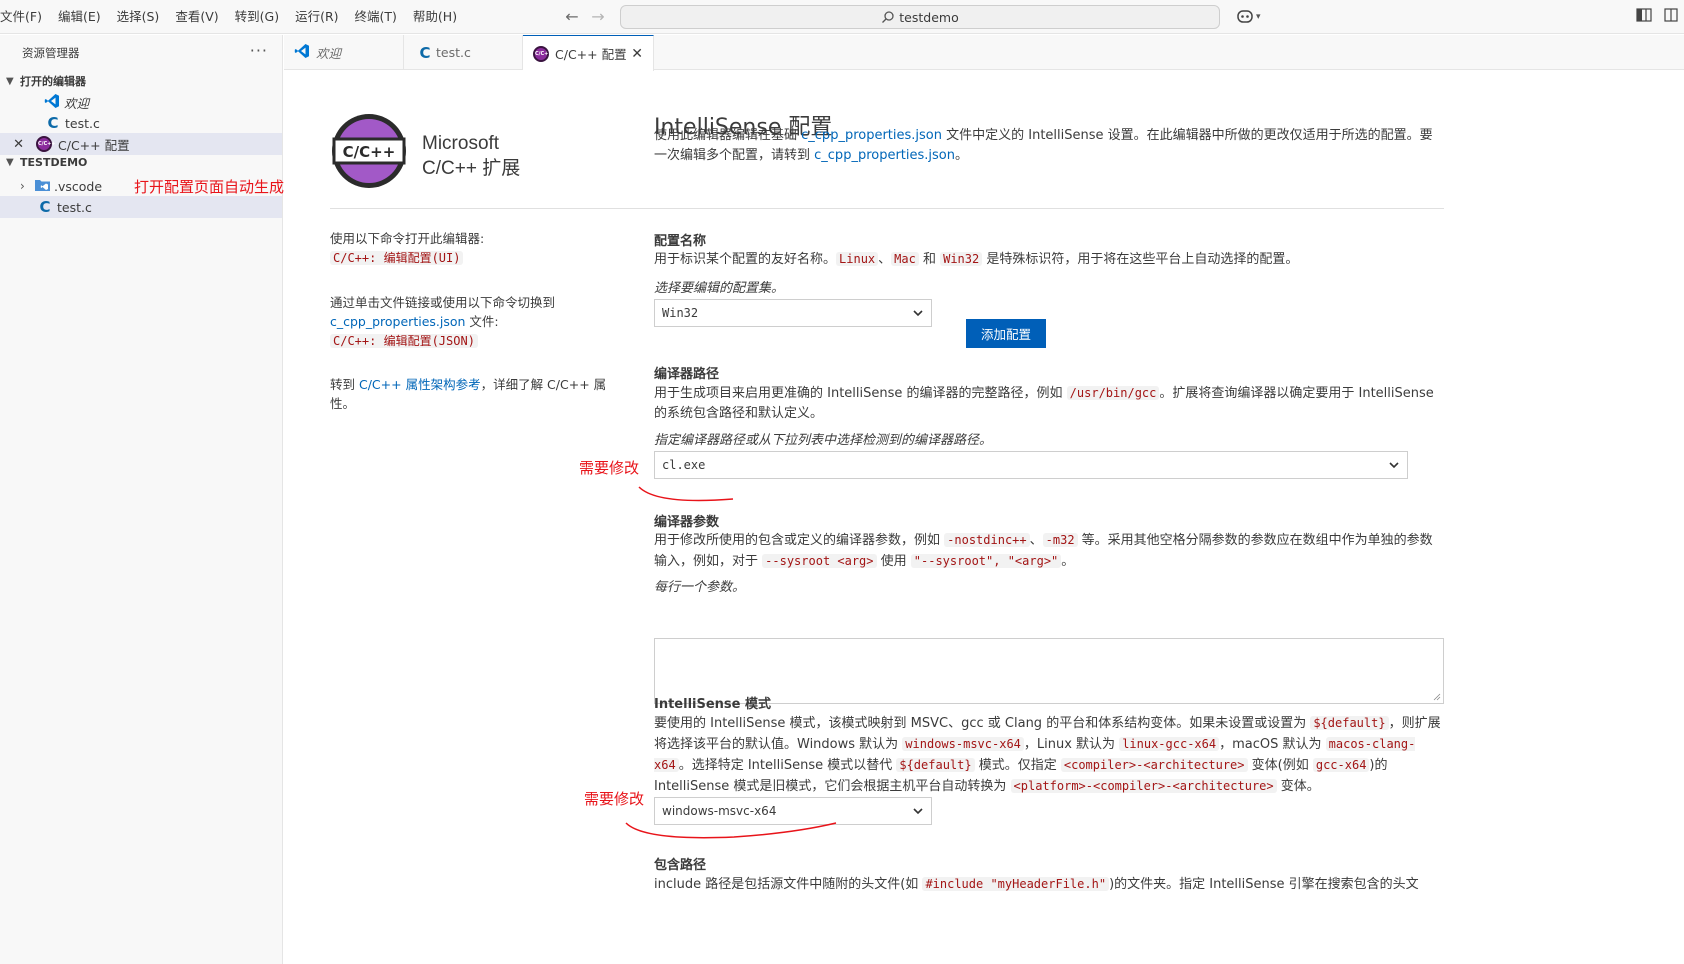  Describe the element at coordinates (700, 587) in the screenshot. I see `compiler-args-hint: 每行一个参数。` at that location.